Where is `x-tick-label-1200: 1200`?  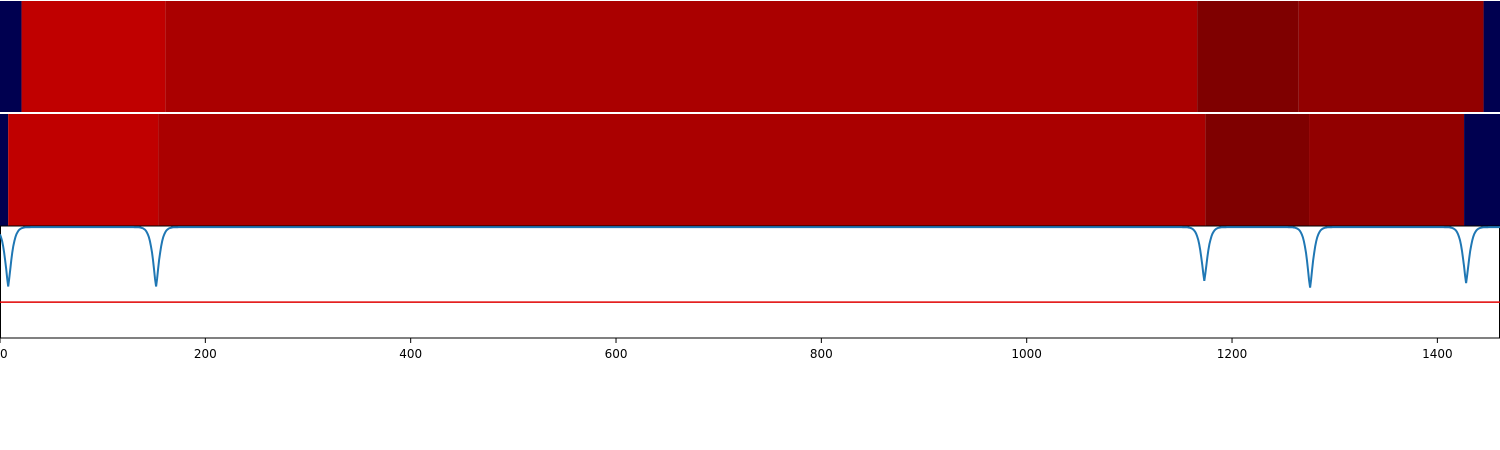
x-tick-label-1200: 1200 is located at coordinates (1232, 354).